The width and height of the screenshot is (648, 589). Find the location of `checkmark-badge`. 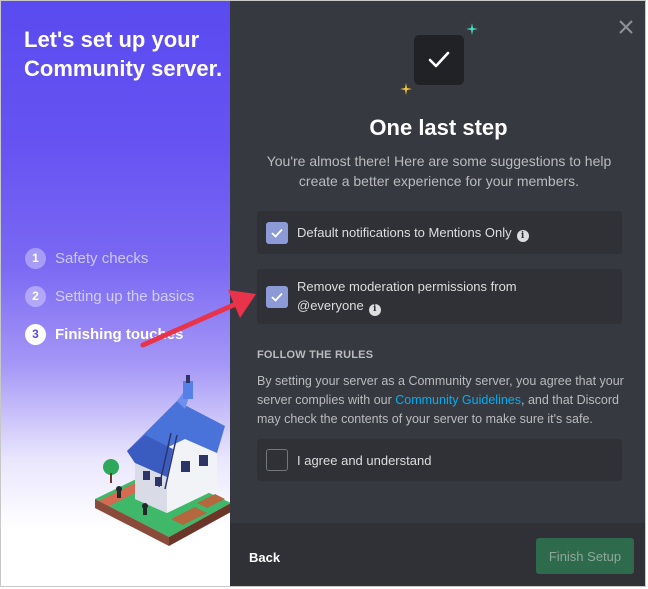

checkmark-badge is located at coordinates (439, 60).